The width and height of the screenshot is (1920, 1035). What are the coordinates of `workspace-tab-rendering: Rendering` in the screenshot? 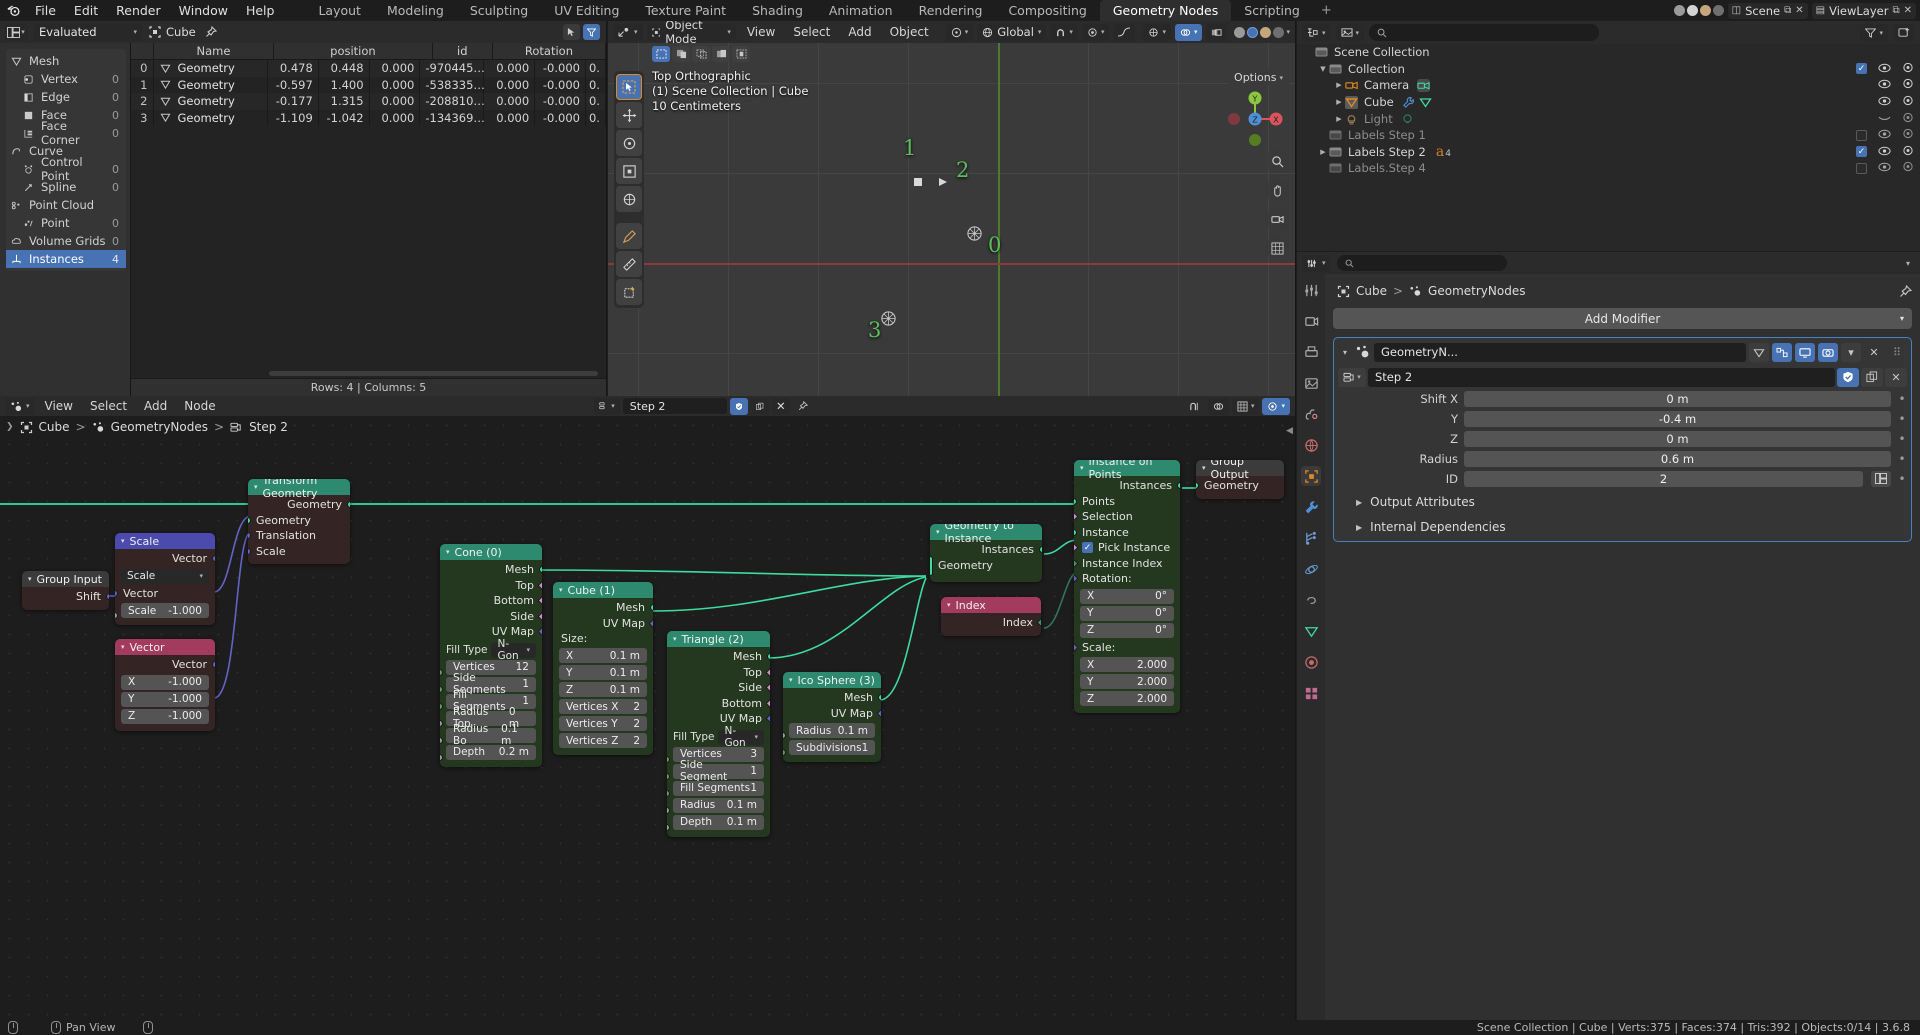 It's located at (951, 10).